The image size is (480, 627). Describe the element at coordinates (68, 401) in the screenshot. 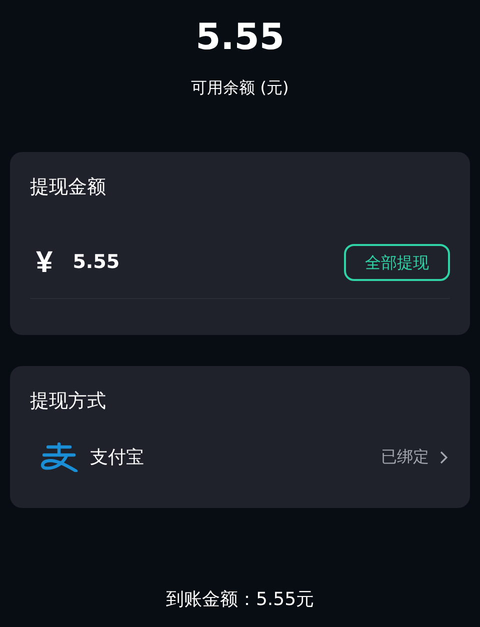

I see `card-title: 提现方式` at that location.